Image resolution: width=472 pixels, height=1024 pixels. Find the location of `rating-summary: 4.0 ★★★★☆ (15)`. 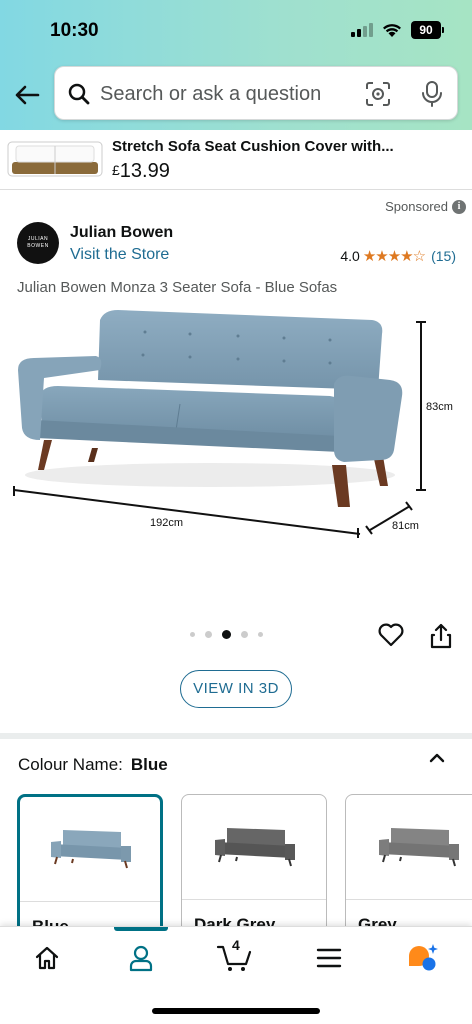

rating-summary: 4.0 ★★★★☆ (15) is located at coordinates (398, 256).